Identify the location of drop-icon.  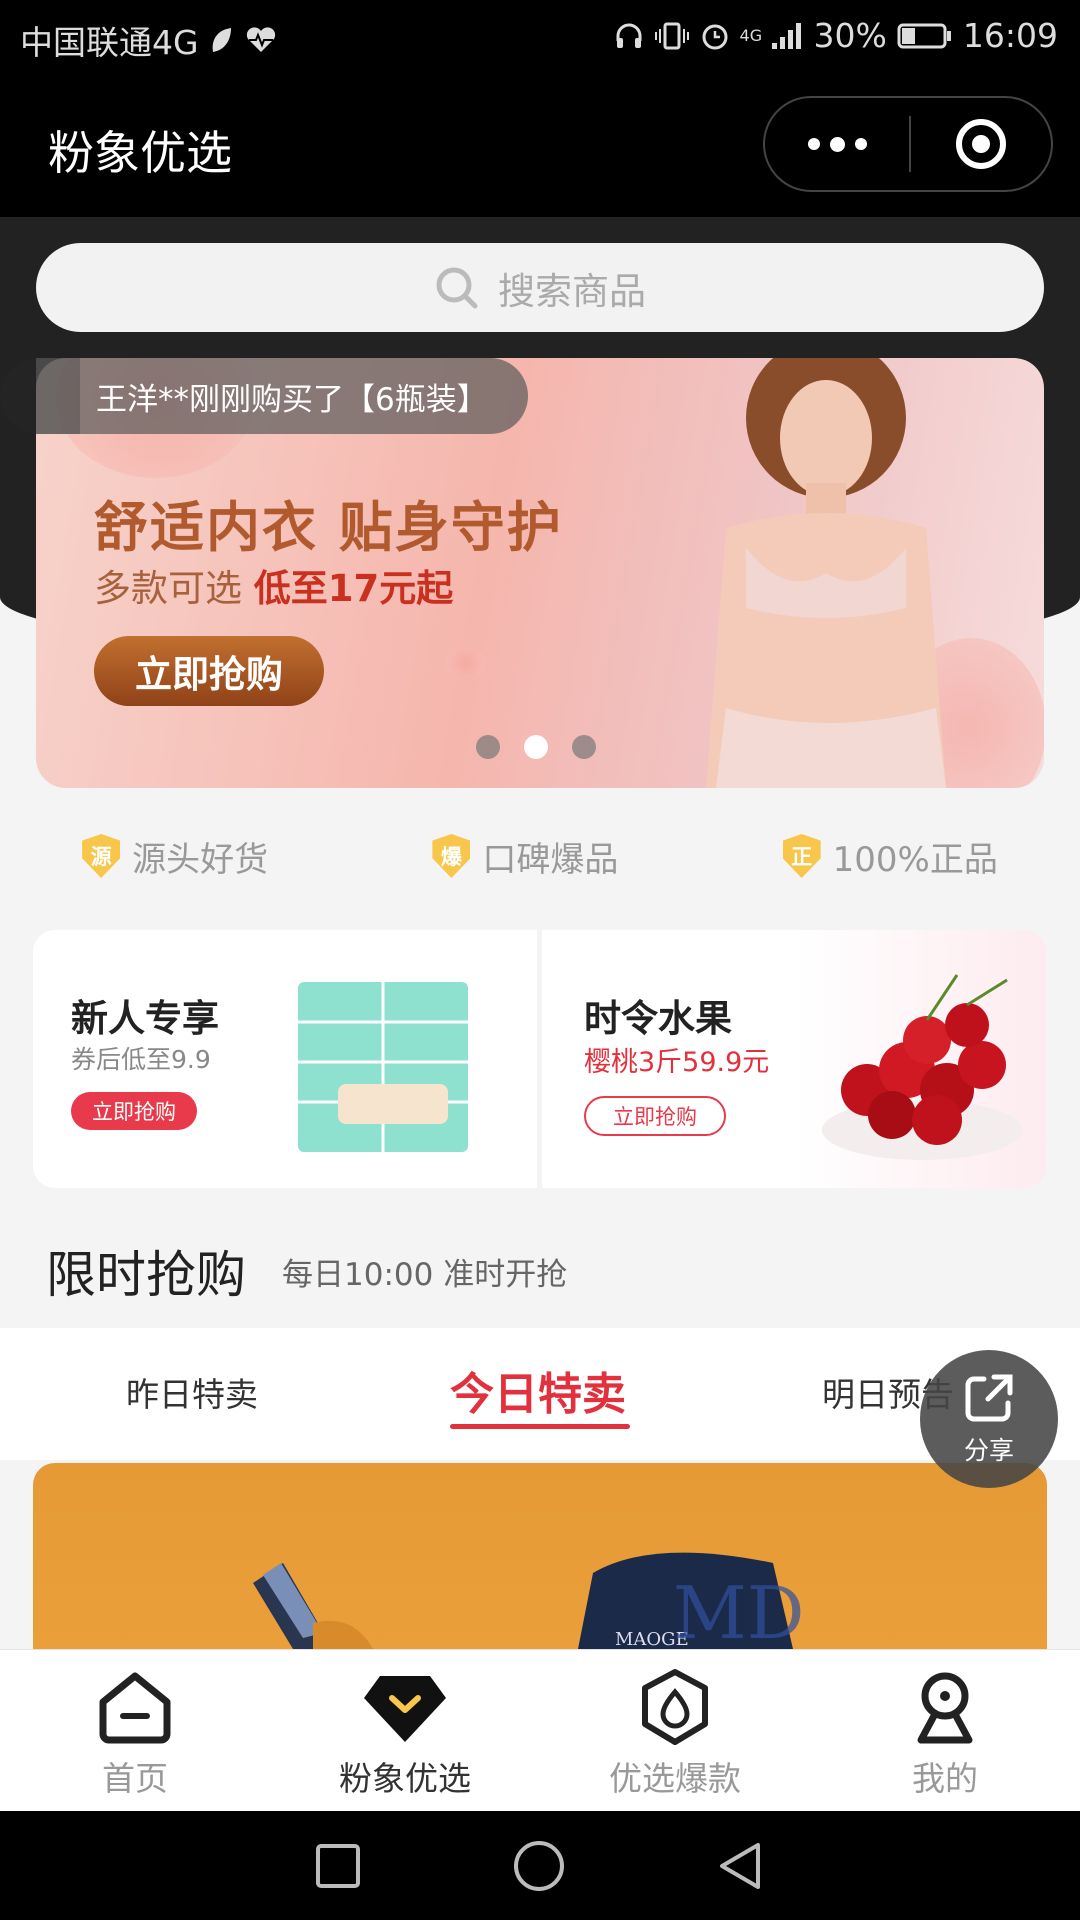
(675, 1707).